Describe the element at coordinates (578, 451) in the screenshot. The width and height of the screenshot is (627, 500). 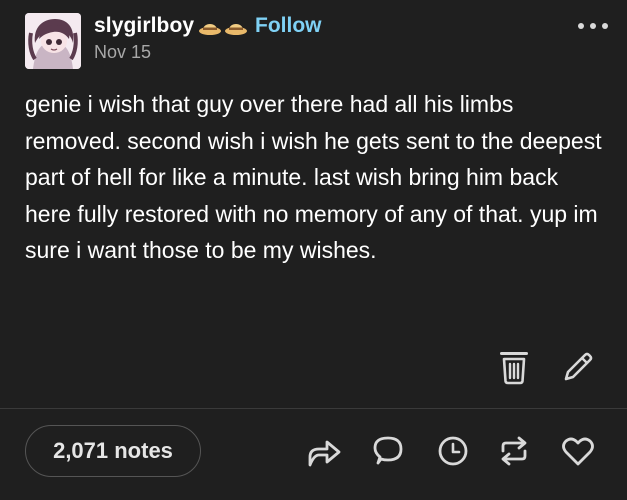
I see `heart-icon` at that location.